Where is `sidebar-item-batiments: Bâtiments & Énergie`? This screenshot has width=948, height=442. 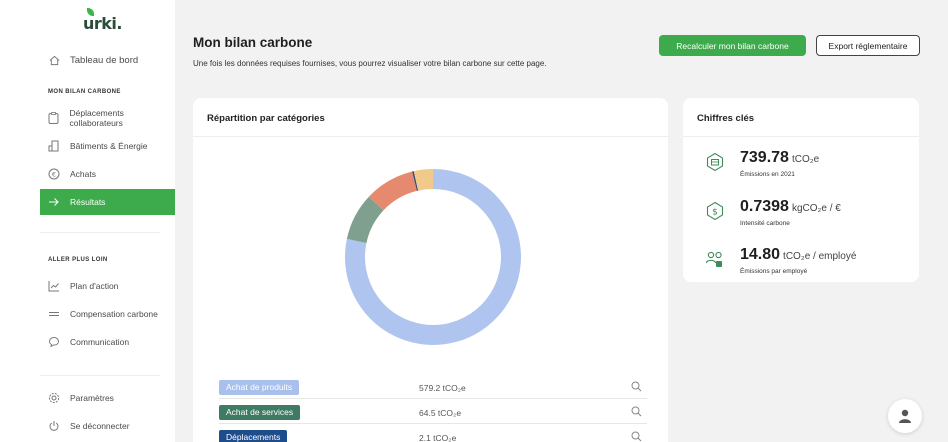 sidebar-item-batiments: Bâtiments & Énergie is located at coordinates (107, 146).